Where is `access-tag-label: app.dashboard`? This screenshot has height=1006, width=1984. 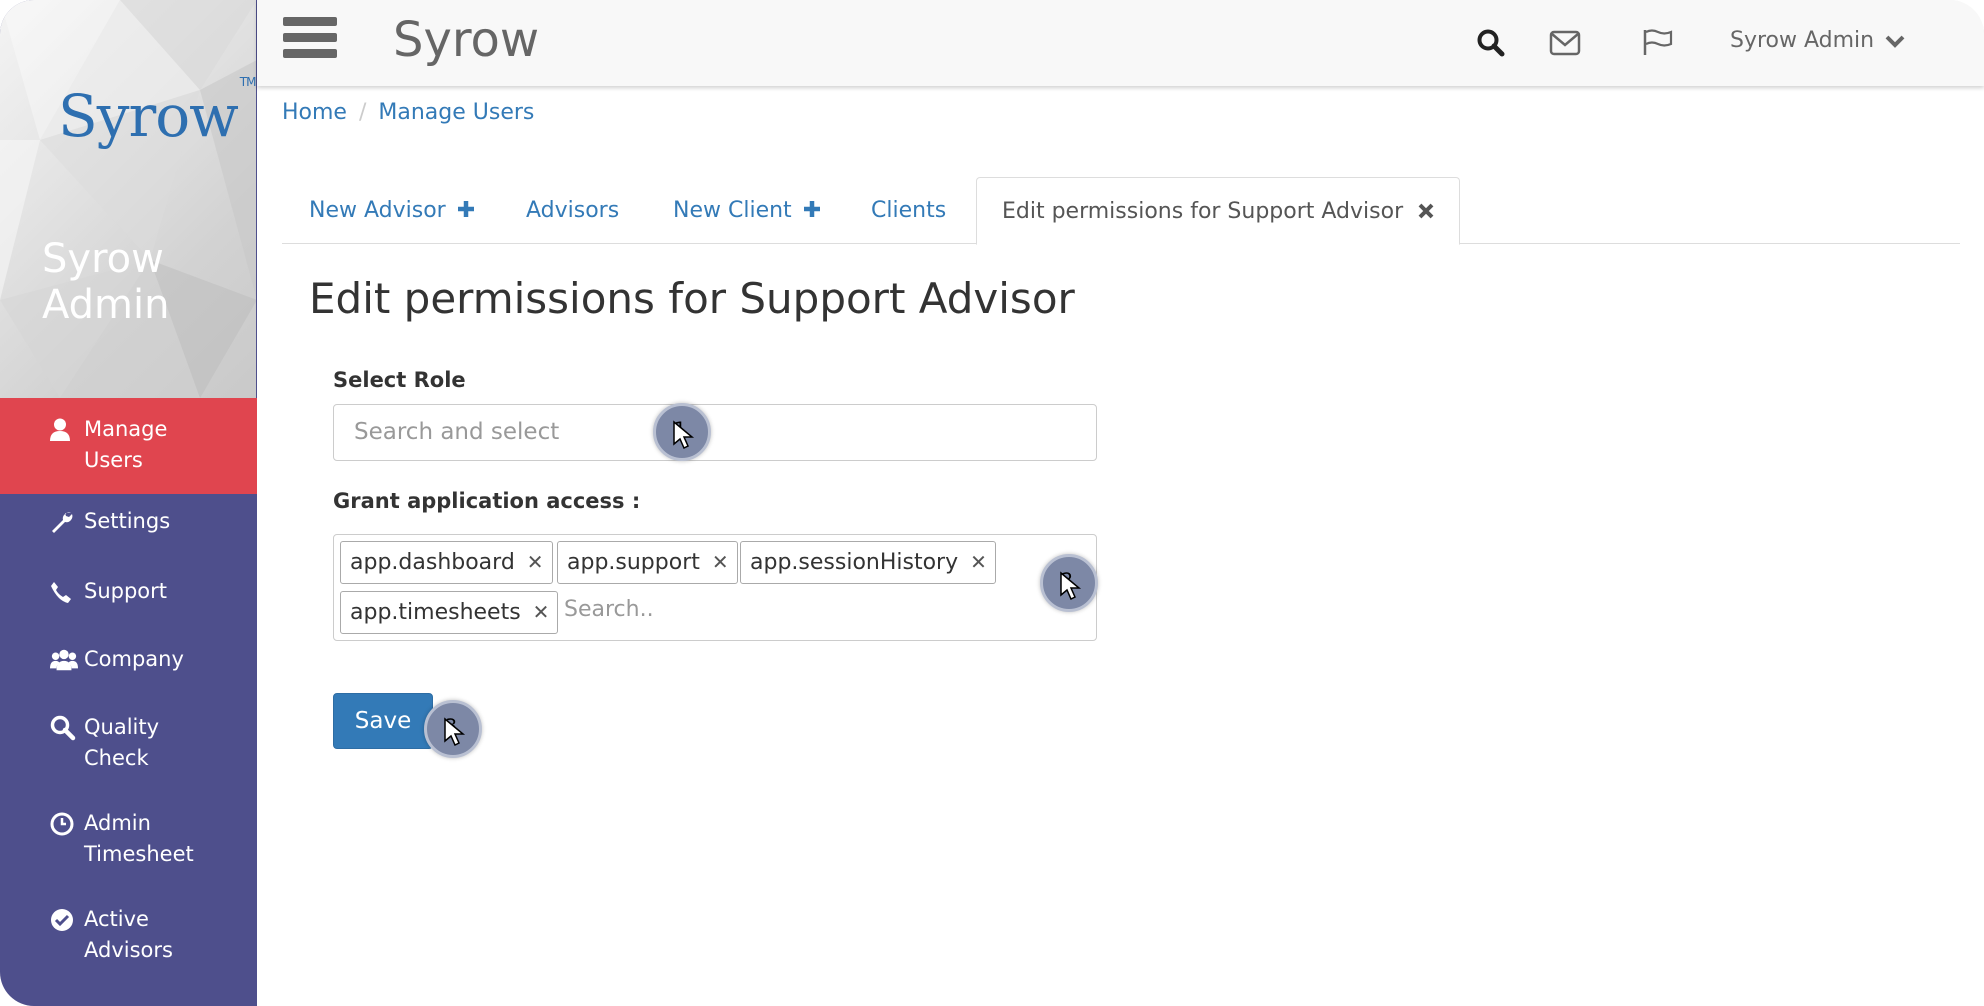 access-tag-label: app.dashboard is located at coordinates (432, 562).